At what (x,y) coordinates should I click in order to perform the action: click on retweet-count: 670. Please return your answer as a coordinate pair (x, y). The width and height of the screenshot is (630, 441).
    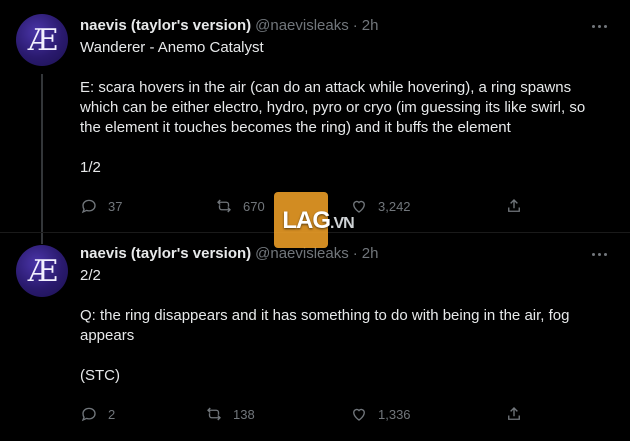
    Looking at the image, I should click on (254, 206).